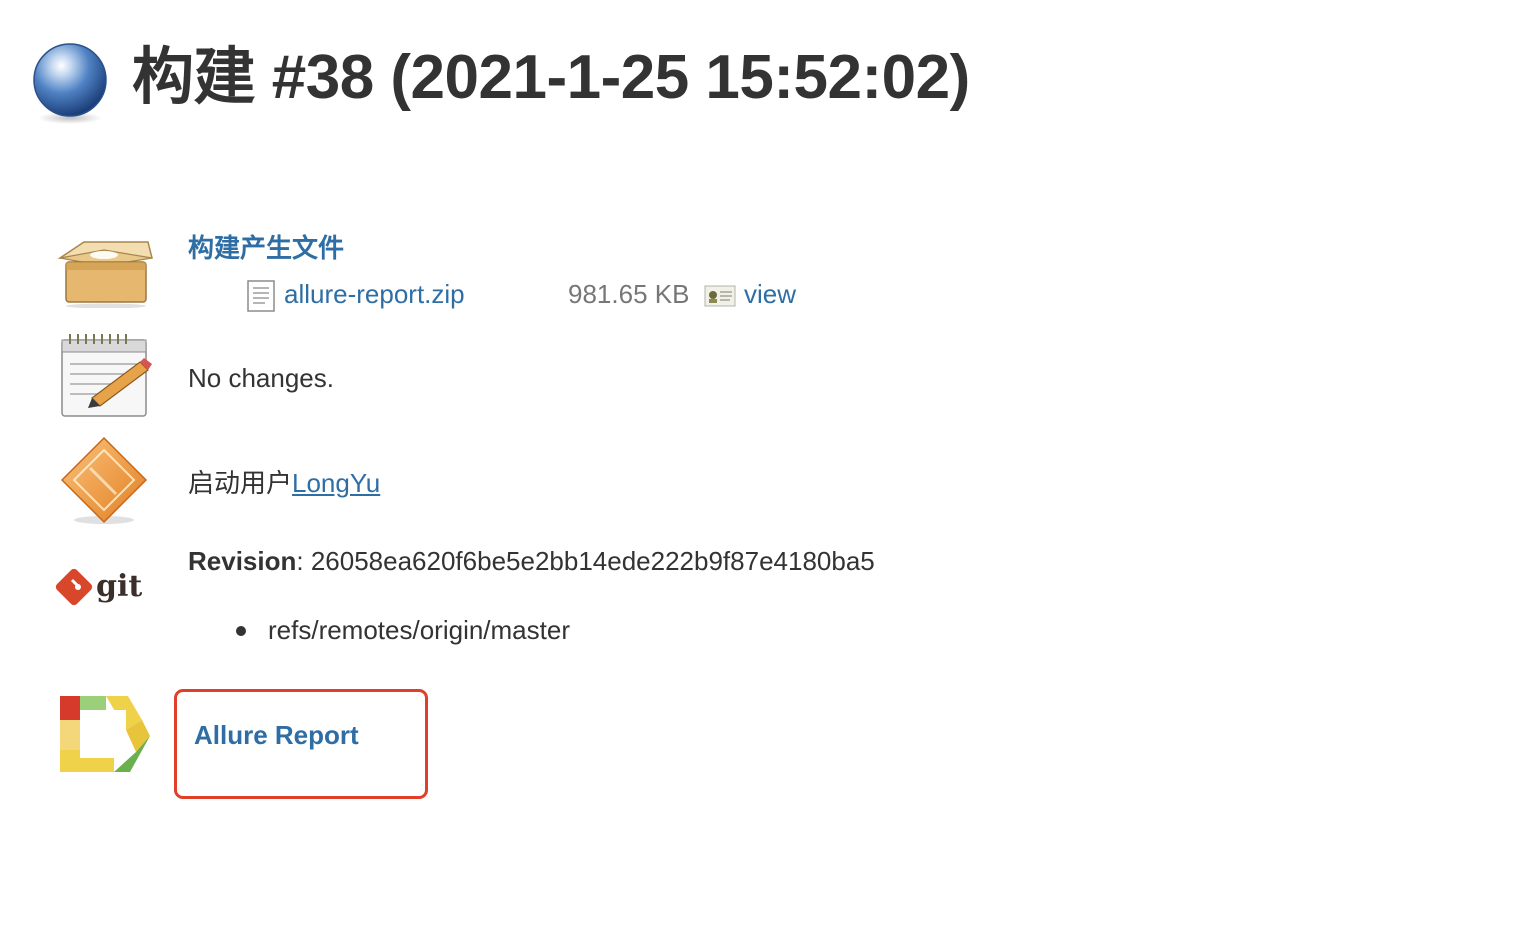  Describe the element at coordinates (105, 274) in the screenshot. I see `package-box-icon` at that location.